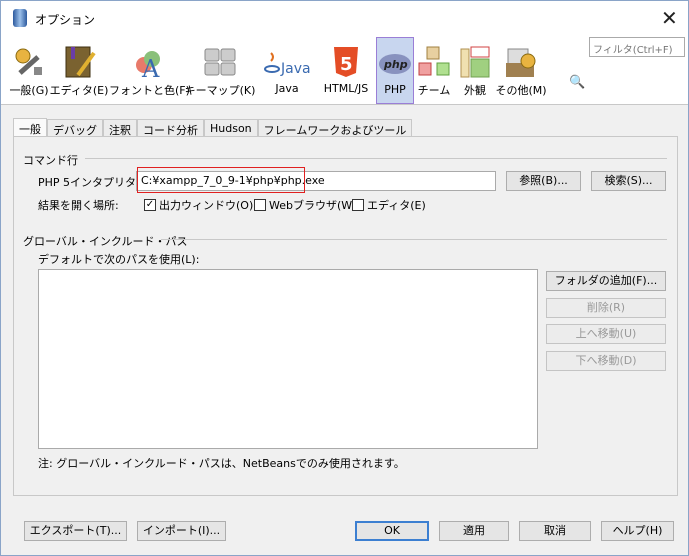  I want to click on ok-button: OK, so click(392, 531).